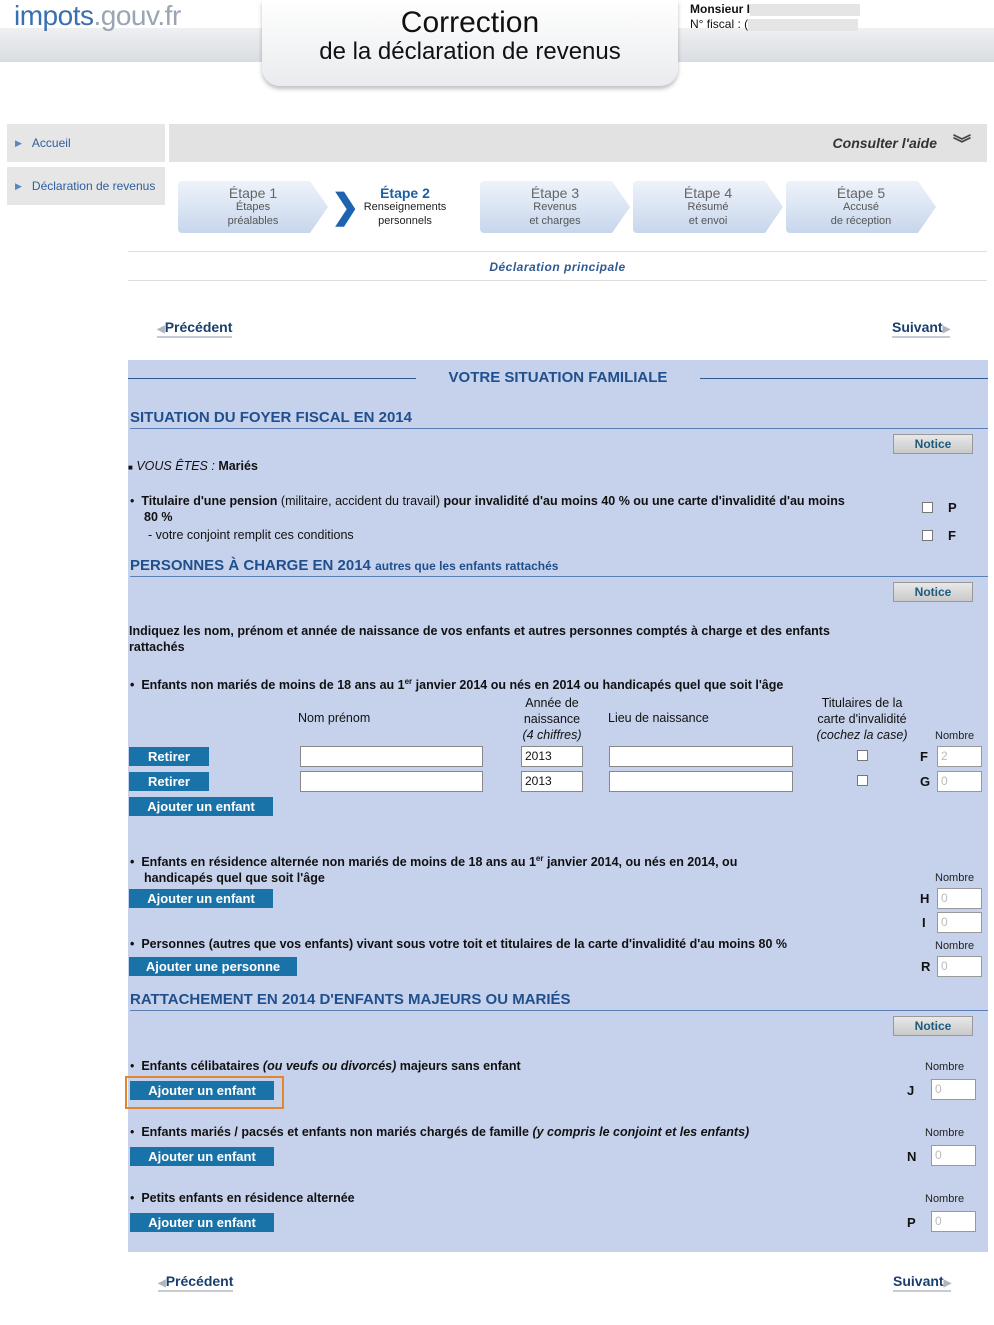  Describe the element at coordinates (921, 328) in the screenshot. I see `next-link-top: Suivant▶` at that location.